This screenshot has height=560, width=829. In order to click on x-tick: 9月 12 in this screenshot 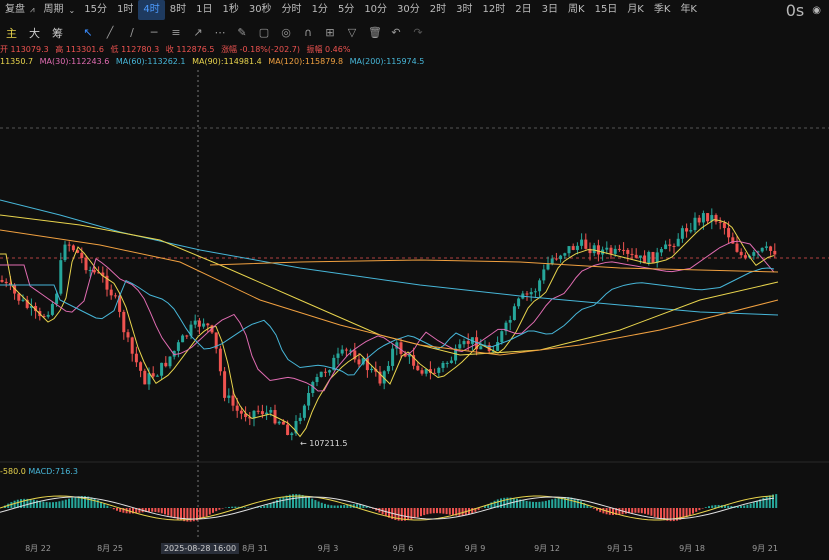, I will do `click(547, 548)`.